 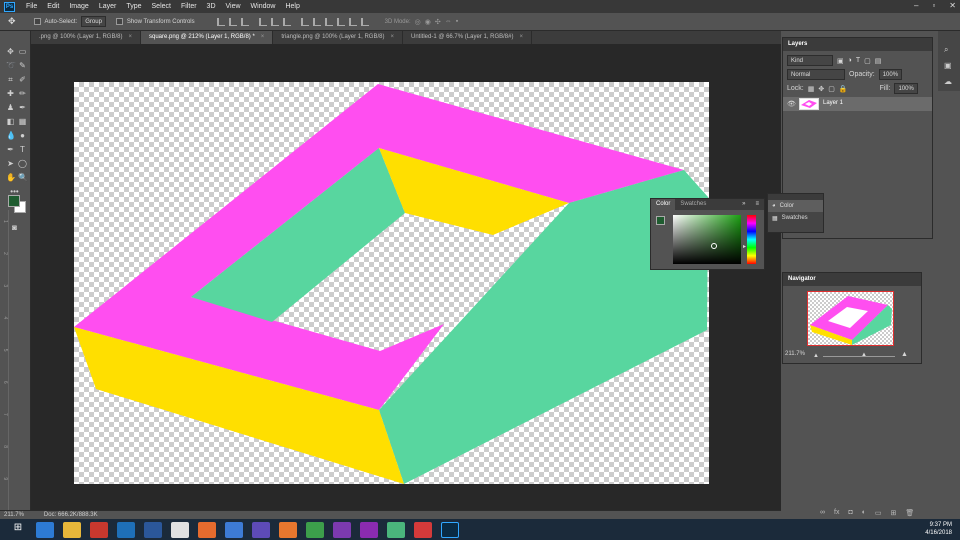 What do you see at coordinates (262, 21) in the screenshot?
I see `align-left-icon` at bounding box center [262, 21].